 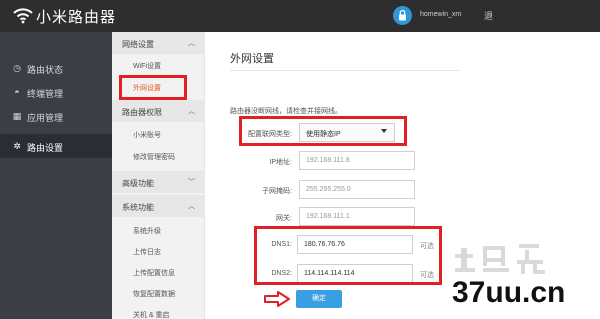 I want to click on sidebar-item-apps: ▦ 应用管理, so click(x=56, y=116).